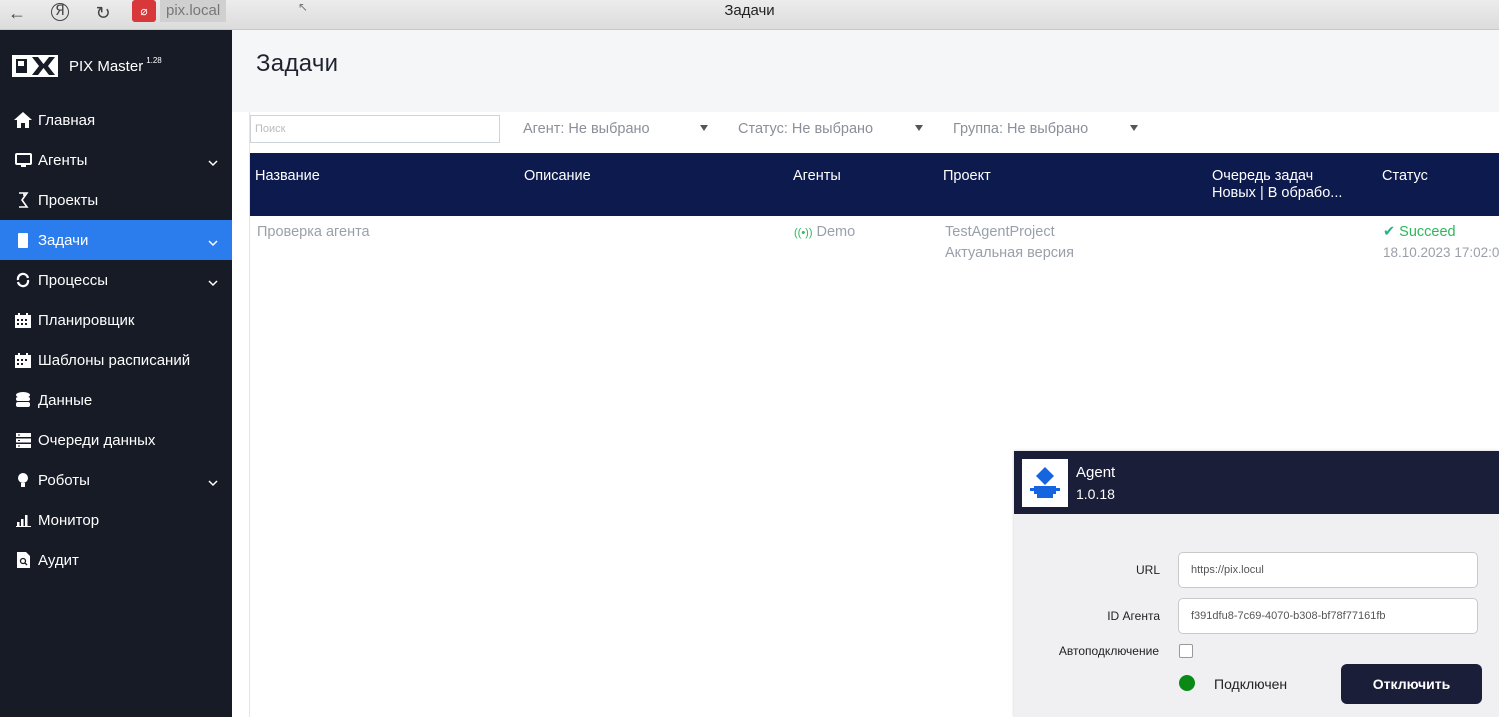 This screenshot has height=717, width=1499. What do you see at coordinates (557, 176) in the screenshot?
I see `column-header-description: Описание` at bounding box center [557, 176].